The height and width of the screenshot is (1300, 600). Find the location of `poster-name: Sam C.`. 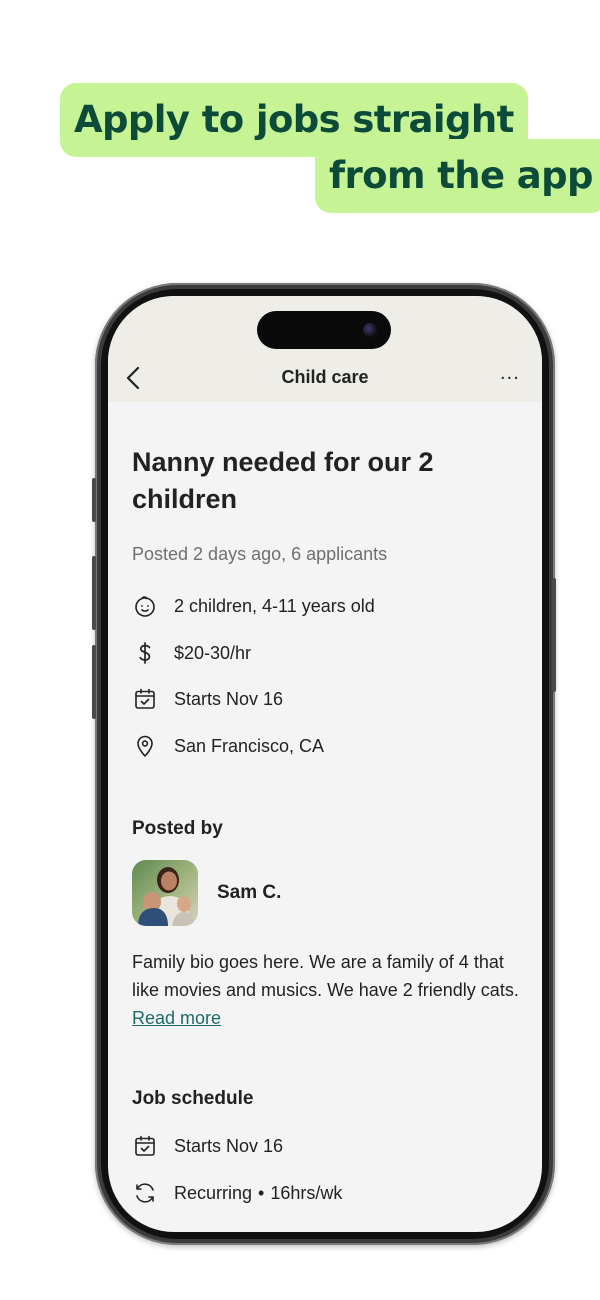

poster-name: Sam C. is located at coordinates (249, 893).